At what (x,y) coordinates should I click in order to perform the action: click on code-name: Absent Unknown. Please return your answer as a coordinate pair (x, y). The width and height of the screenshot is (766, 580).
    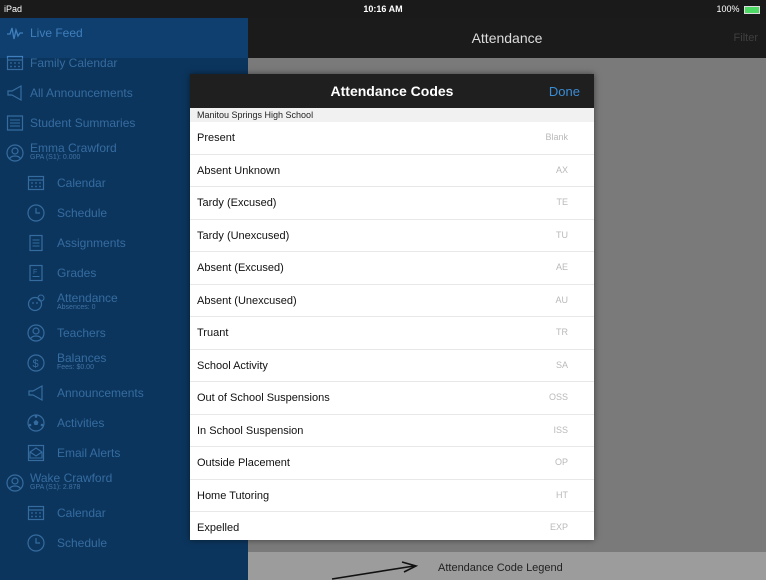
    Looking at the image, I should click on (239, 170).